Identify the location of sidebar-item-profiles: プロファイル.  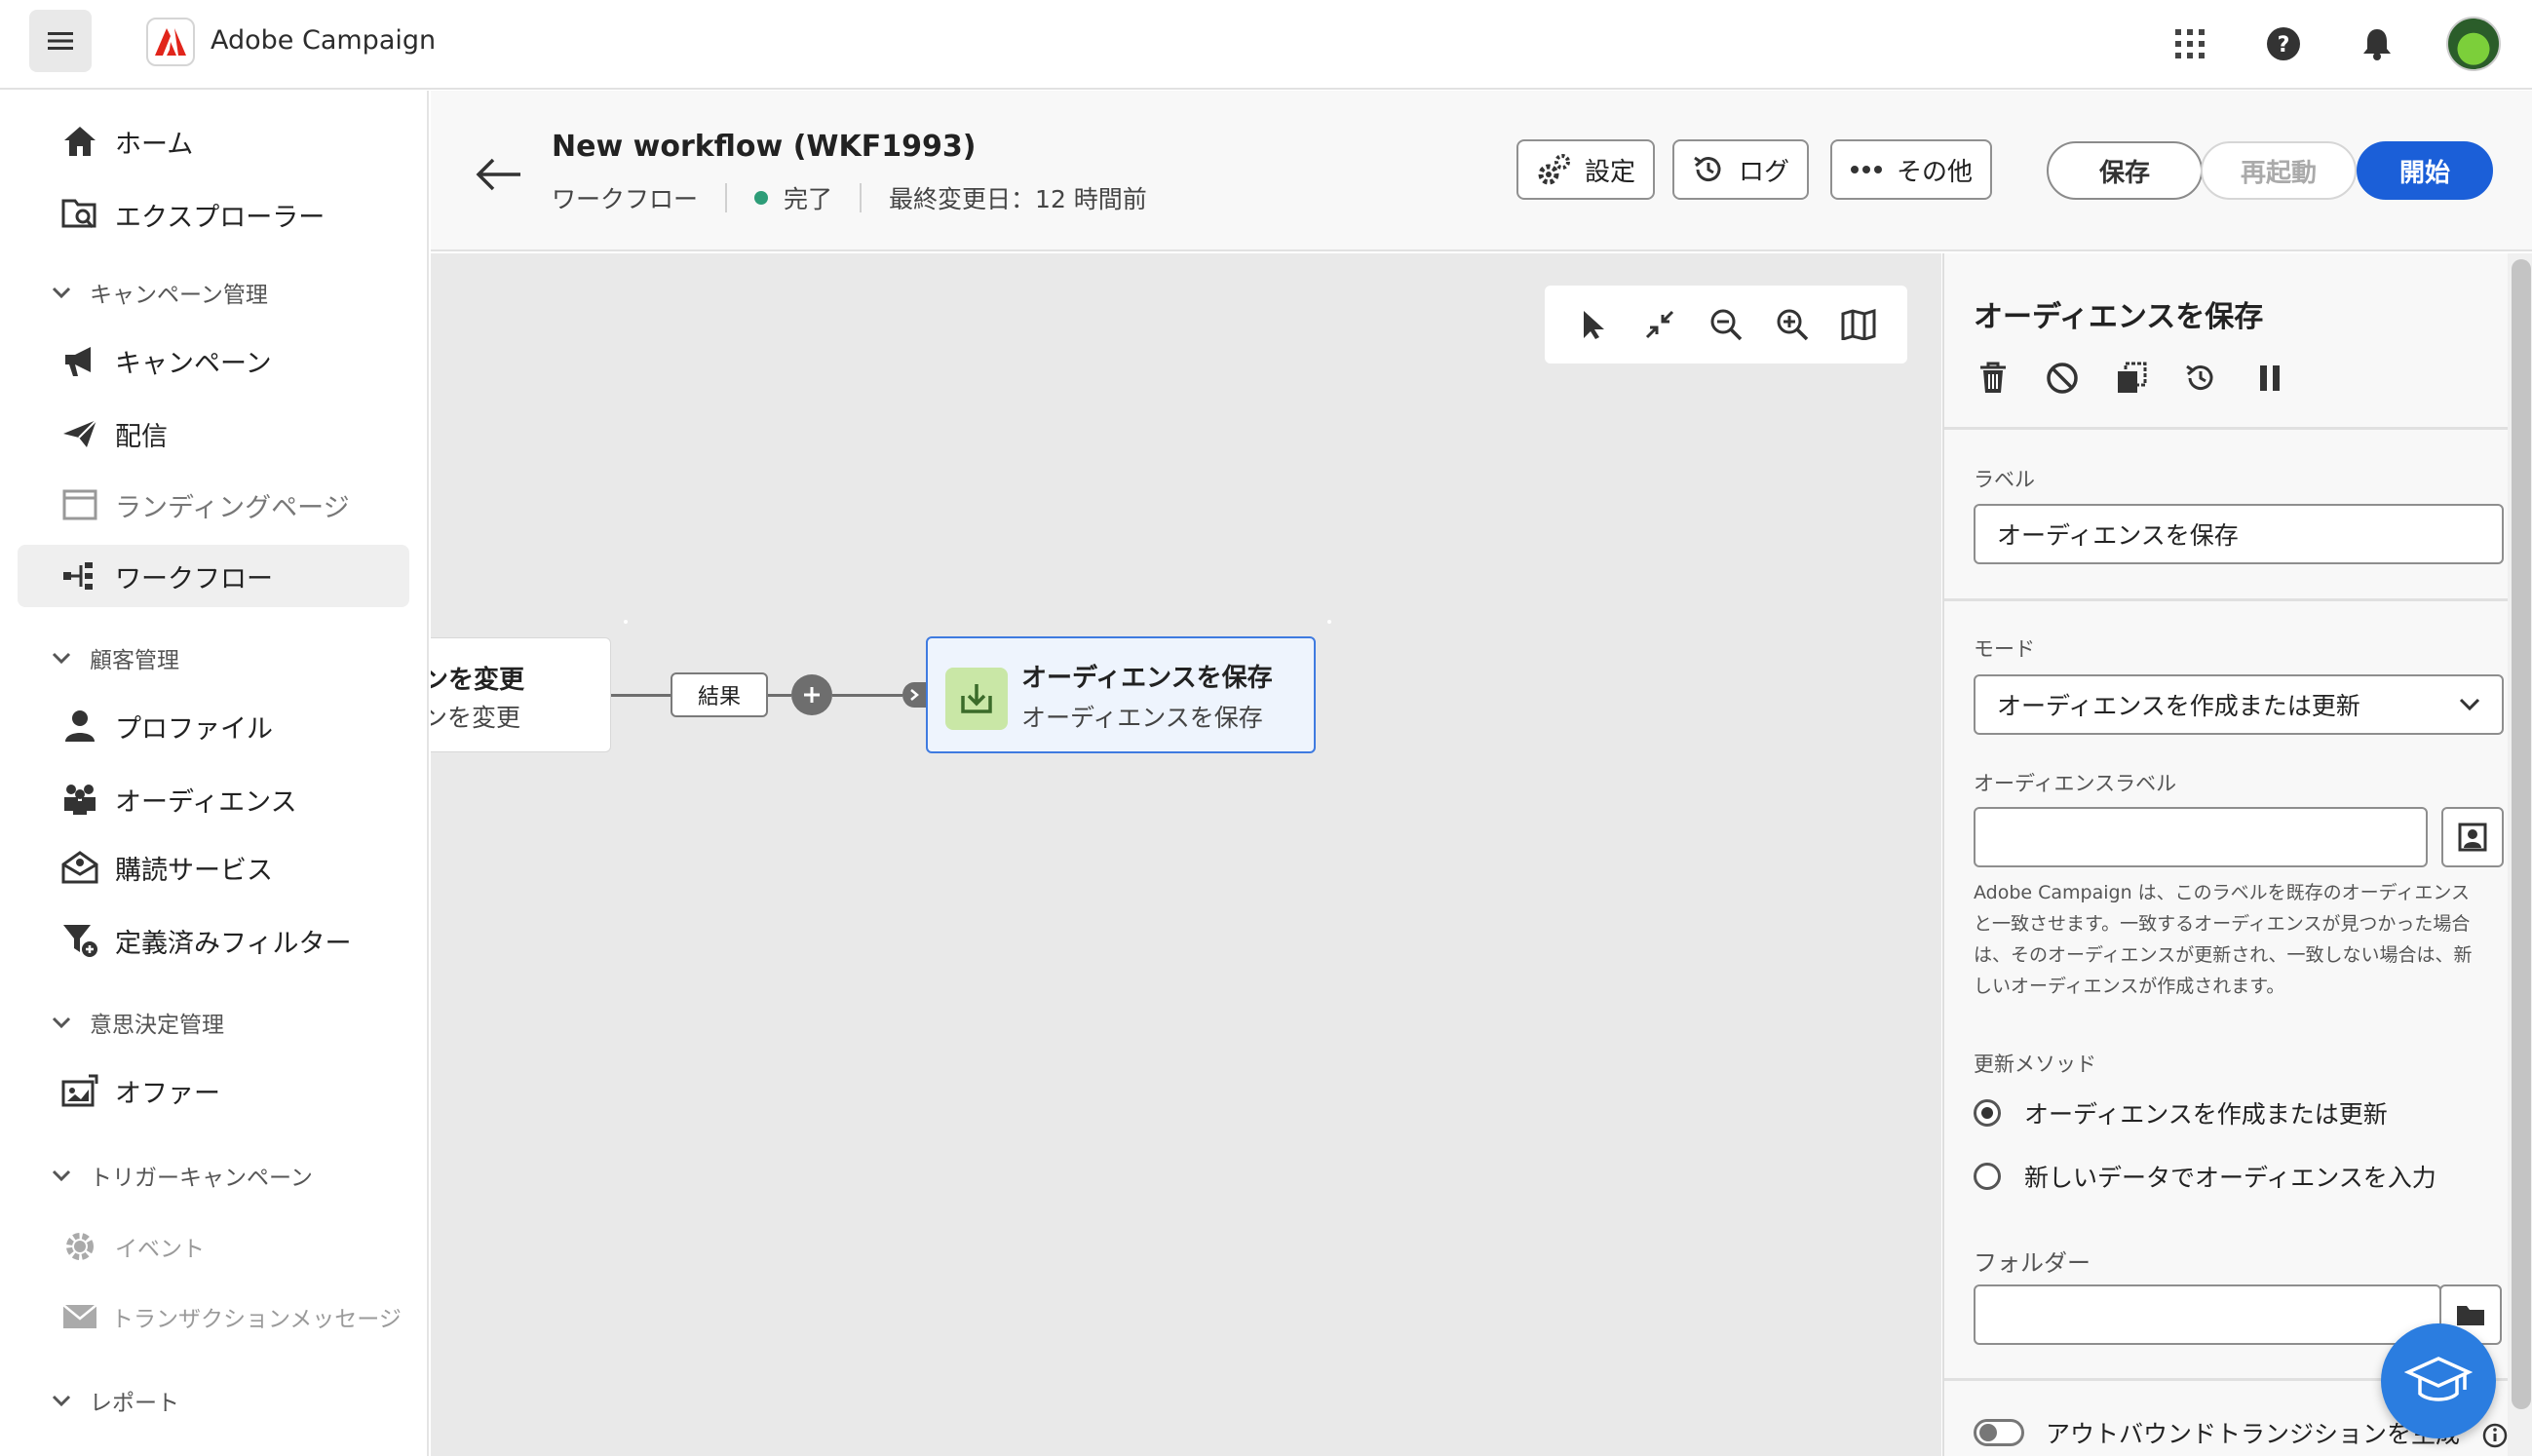
(213, 726).